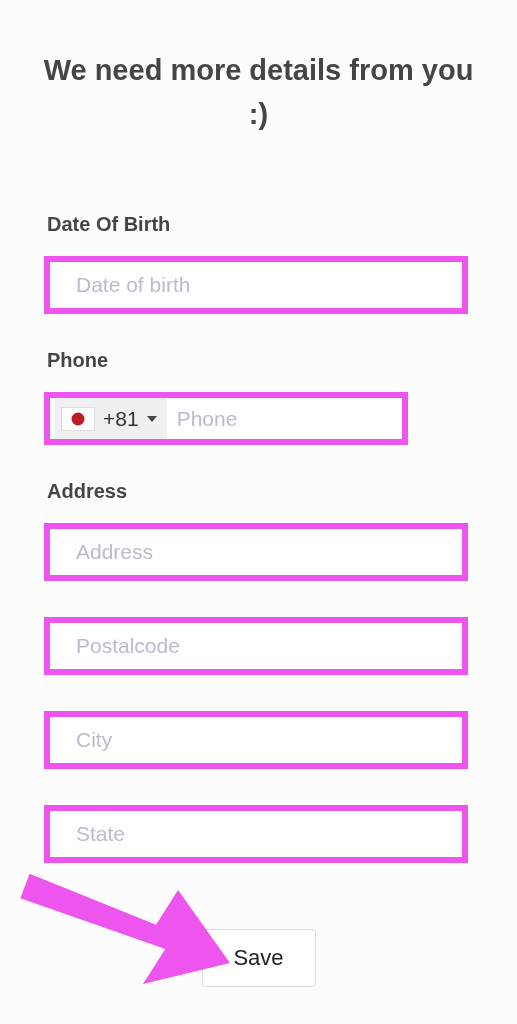 Image resolution: width=517 pixels, height=1024 pixels. I want to click on country-code-button: +81, so click(111, 418).